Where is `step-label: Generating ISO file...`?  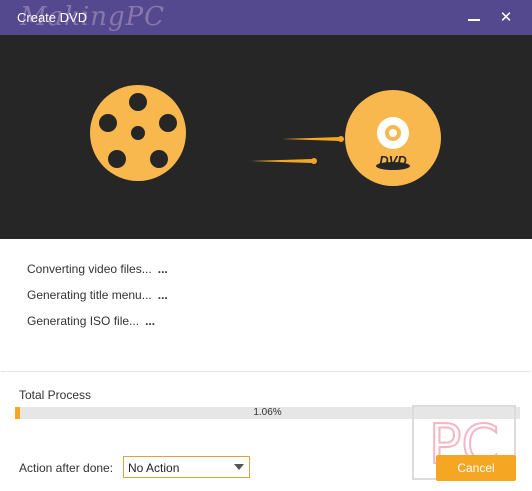 step-label: Generating ISO file... is located at coordinates (83, 321).